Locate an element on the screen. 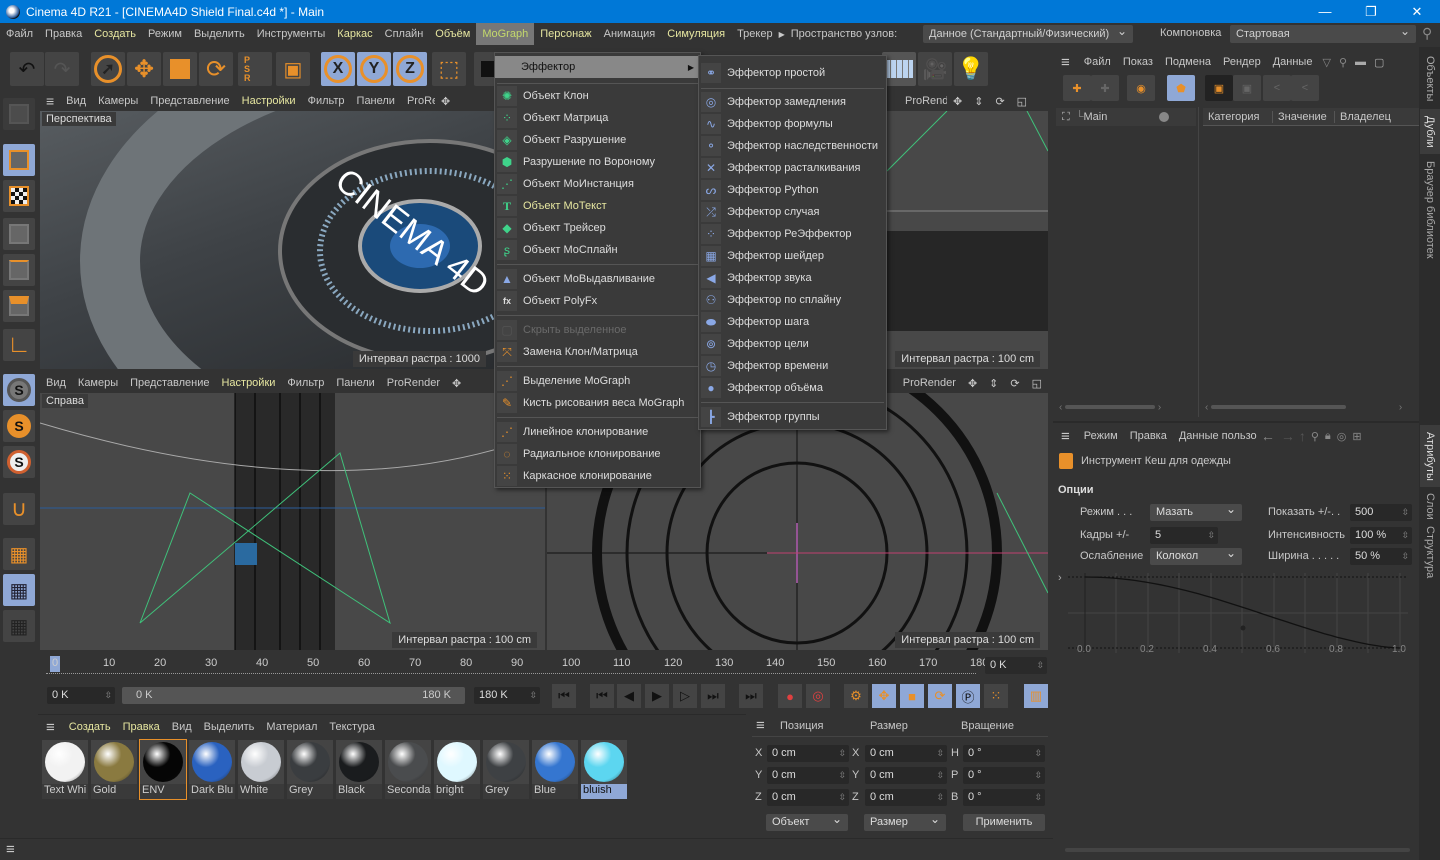  material-swatch: White is located at coordinates (261, 769).